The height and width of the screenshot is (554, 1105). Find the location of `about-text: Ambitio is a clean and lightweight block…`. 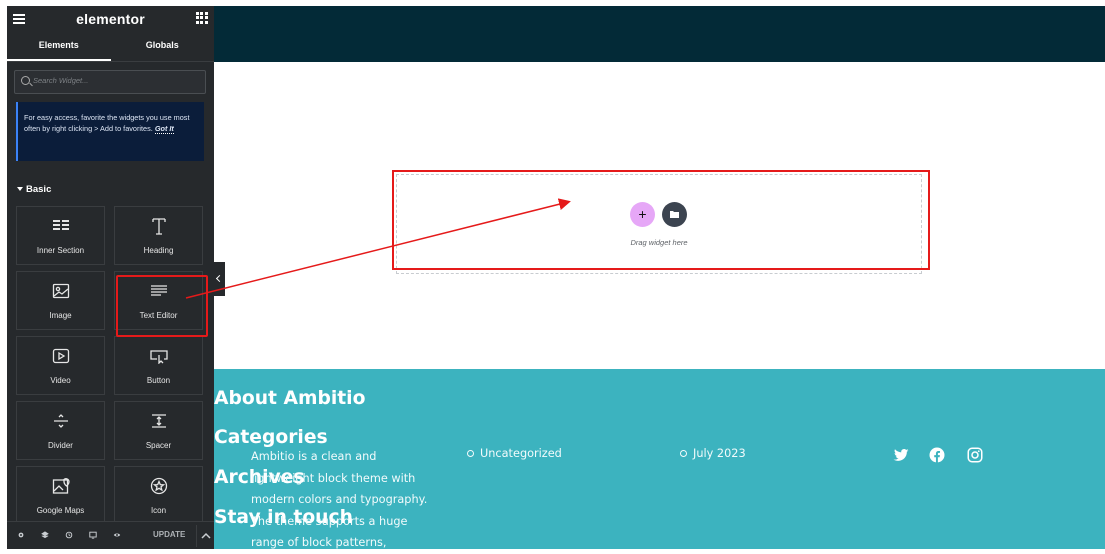

about-text: Ambitio is a clean and lightweight block… is located at coordinates (339, 499).